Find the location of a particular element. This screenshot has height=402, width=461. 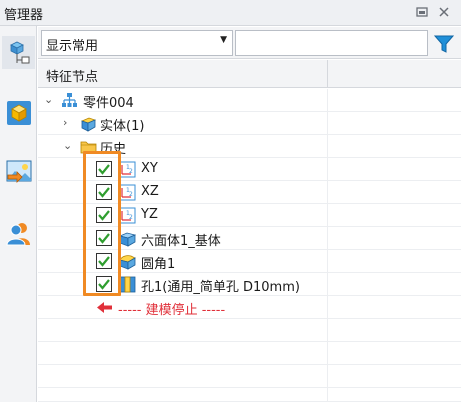

feature-label: 孔1(通用_简单孔 D10mm) is located at coordinates (220, 287).